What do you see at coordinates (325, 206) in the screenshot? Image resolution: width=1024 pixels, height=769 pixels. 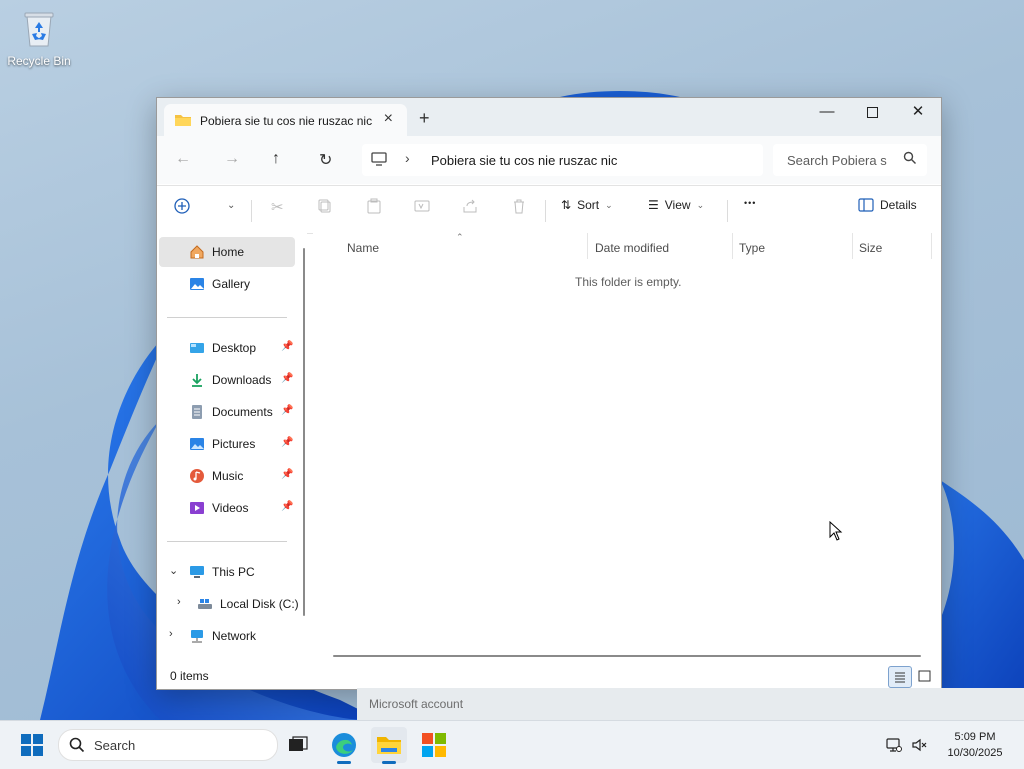 I see `copy-icon` at bounding box center [325, 206].